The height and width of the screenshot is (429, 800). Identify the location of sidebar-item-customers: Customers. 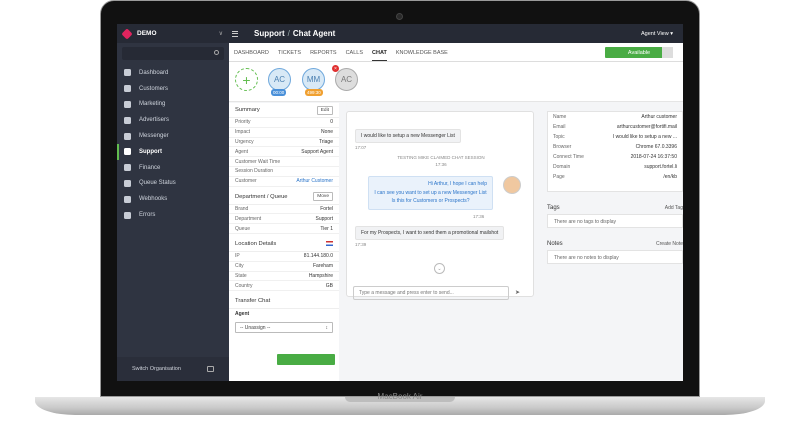
(173, 89).